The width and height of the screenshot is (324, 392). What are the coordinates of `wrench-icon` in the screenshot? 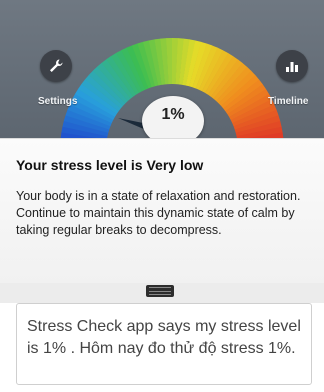 It's located at (56, 65).